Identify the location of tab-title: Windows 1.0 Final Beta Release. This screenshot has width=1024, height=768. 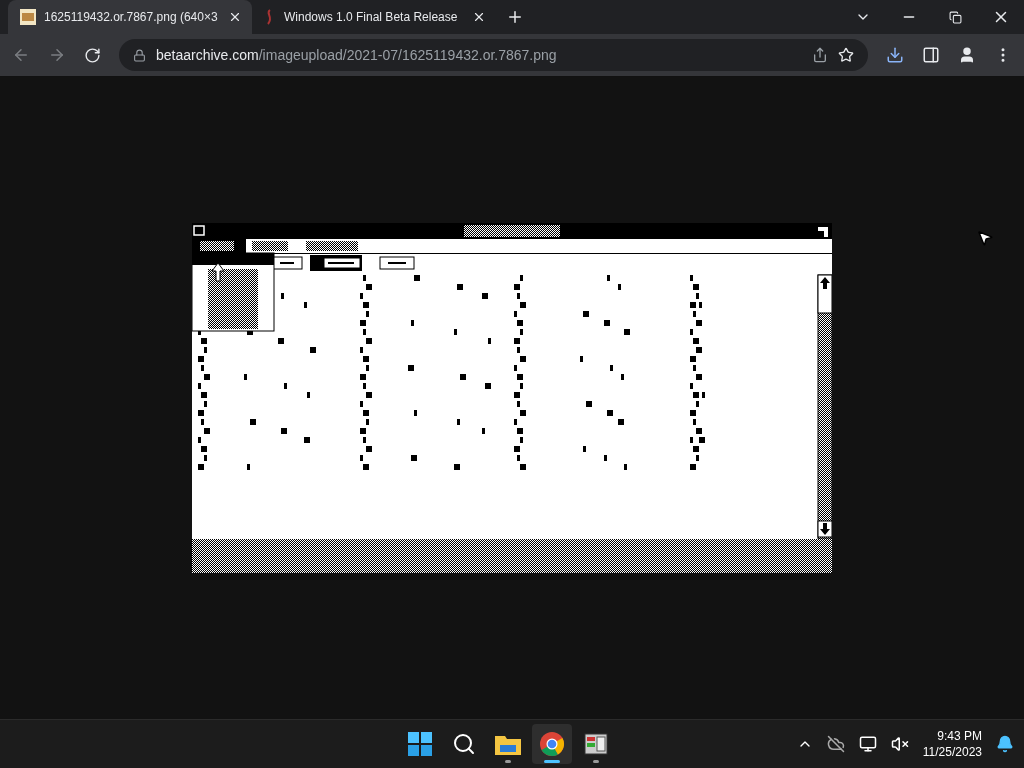
(371, 17).